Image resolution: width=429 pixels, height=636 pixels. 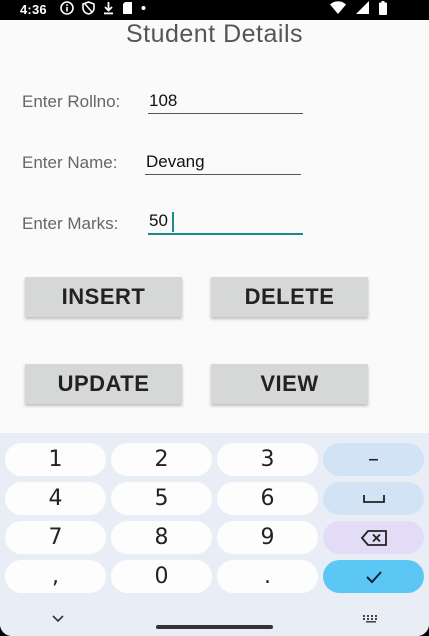 I want to click on space-icon, so click(x=373, y=498).